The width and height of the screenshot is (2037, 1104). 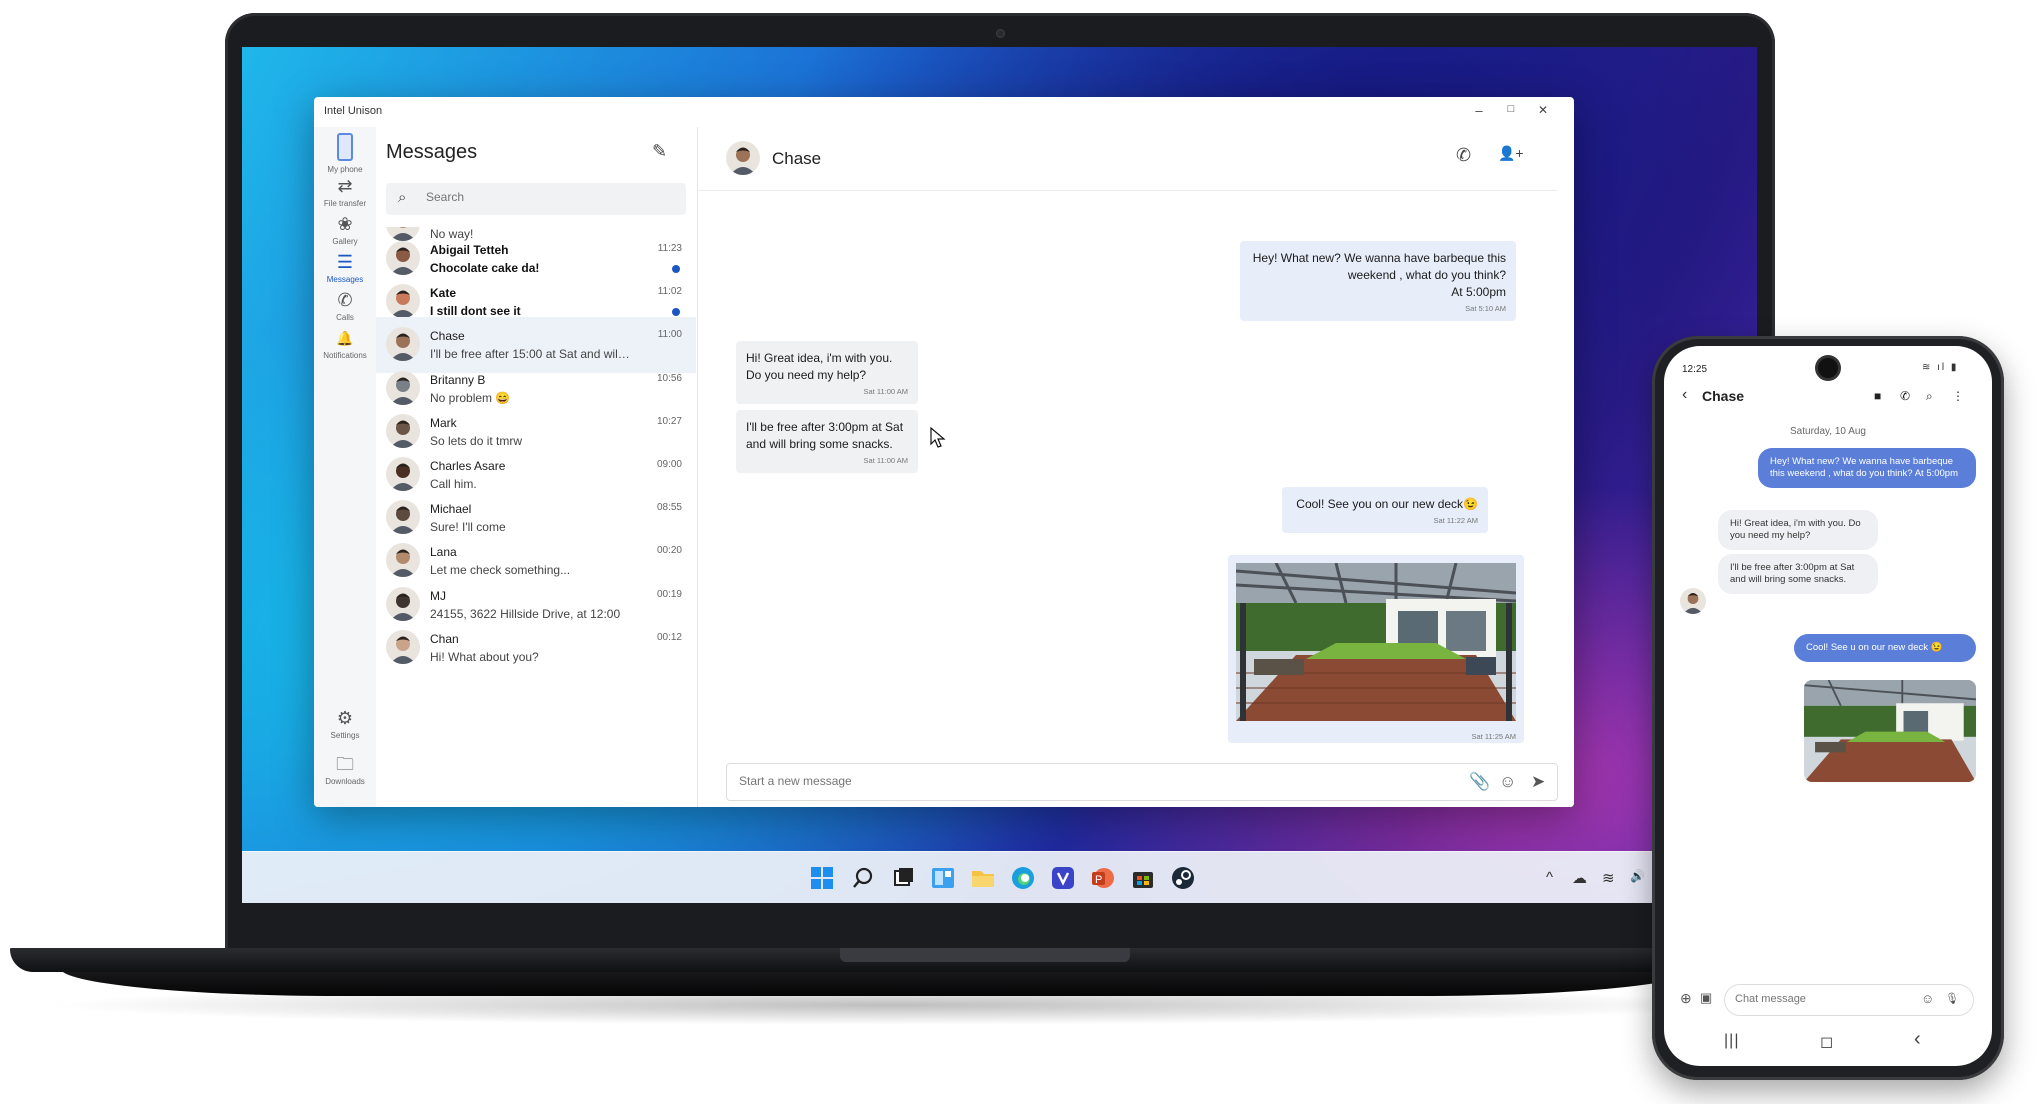 What do you see at coordinates (1890, 731) in the screenshot?
I see `phone-deck-photo` at bounding box center [1890, 731].